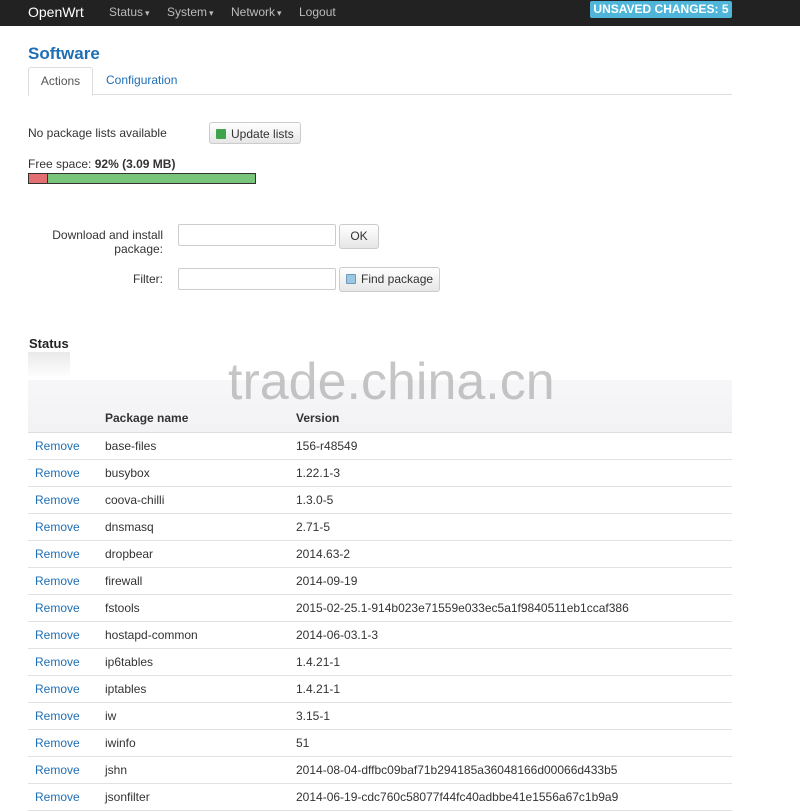 This screenshot has height=811, width=800. I want to click on free-space-size: (3.09 MB), so click(149, 164).